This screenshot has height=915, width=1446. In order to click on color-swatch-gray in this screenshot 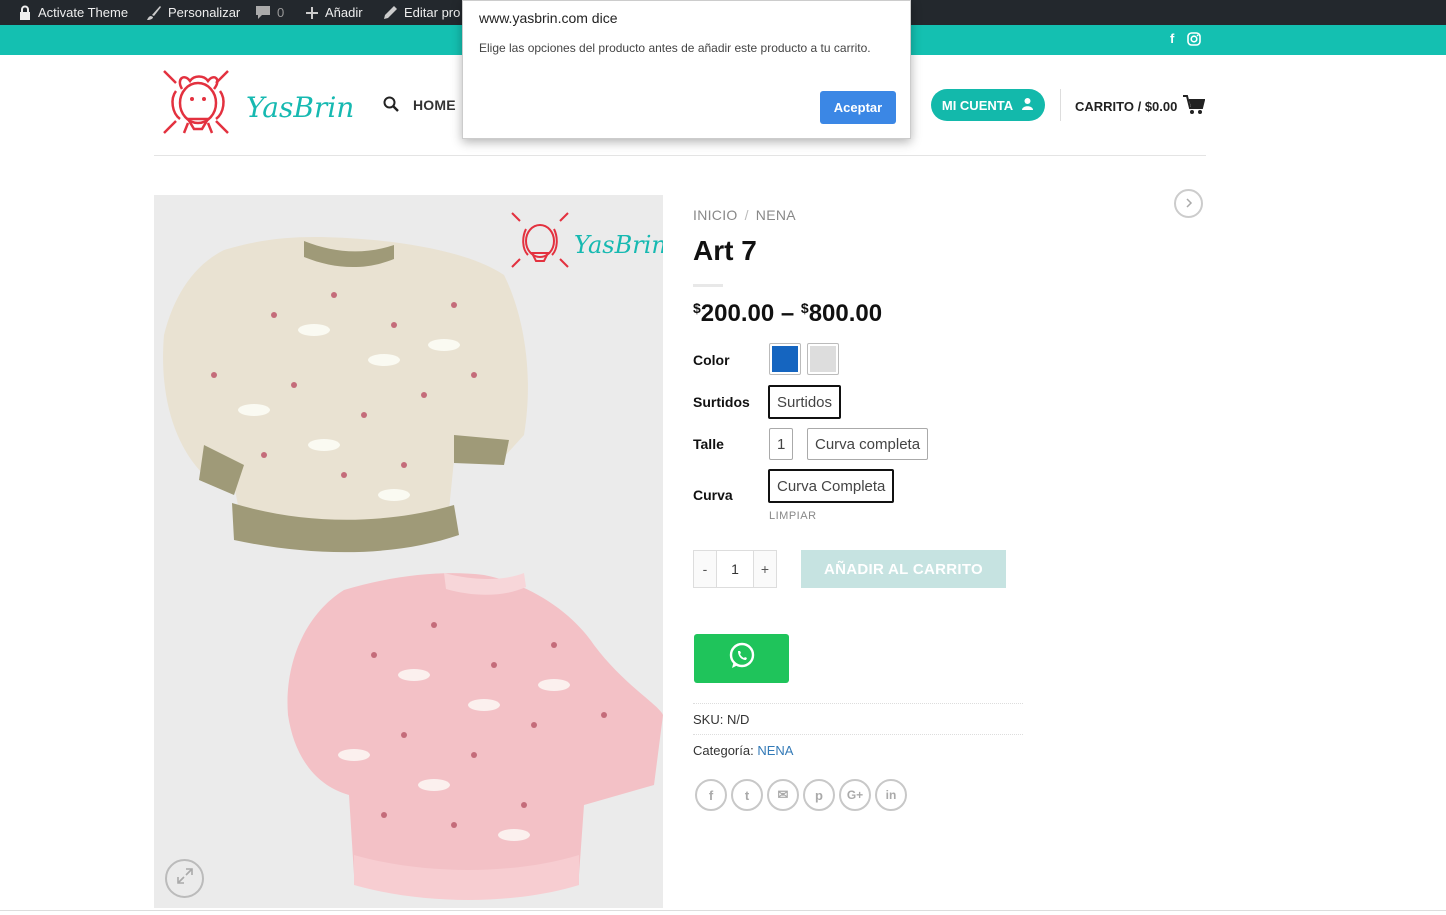, I will do `click(823, 359)`.